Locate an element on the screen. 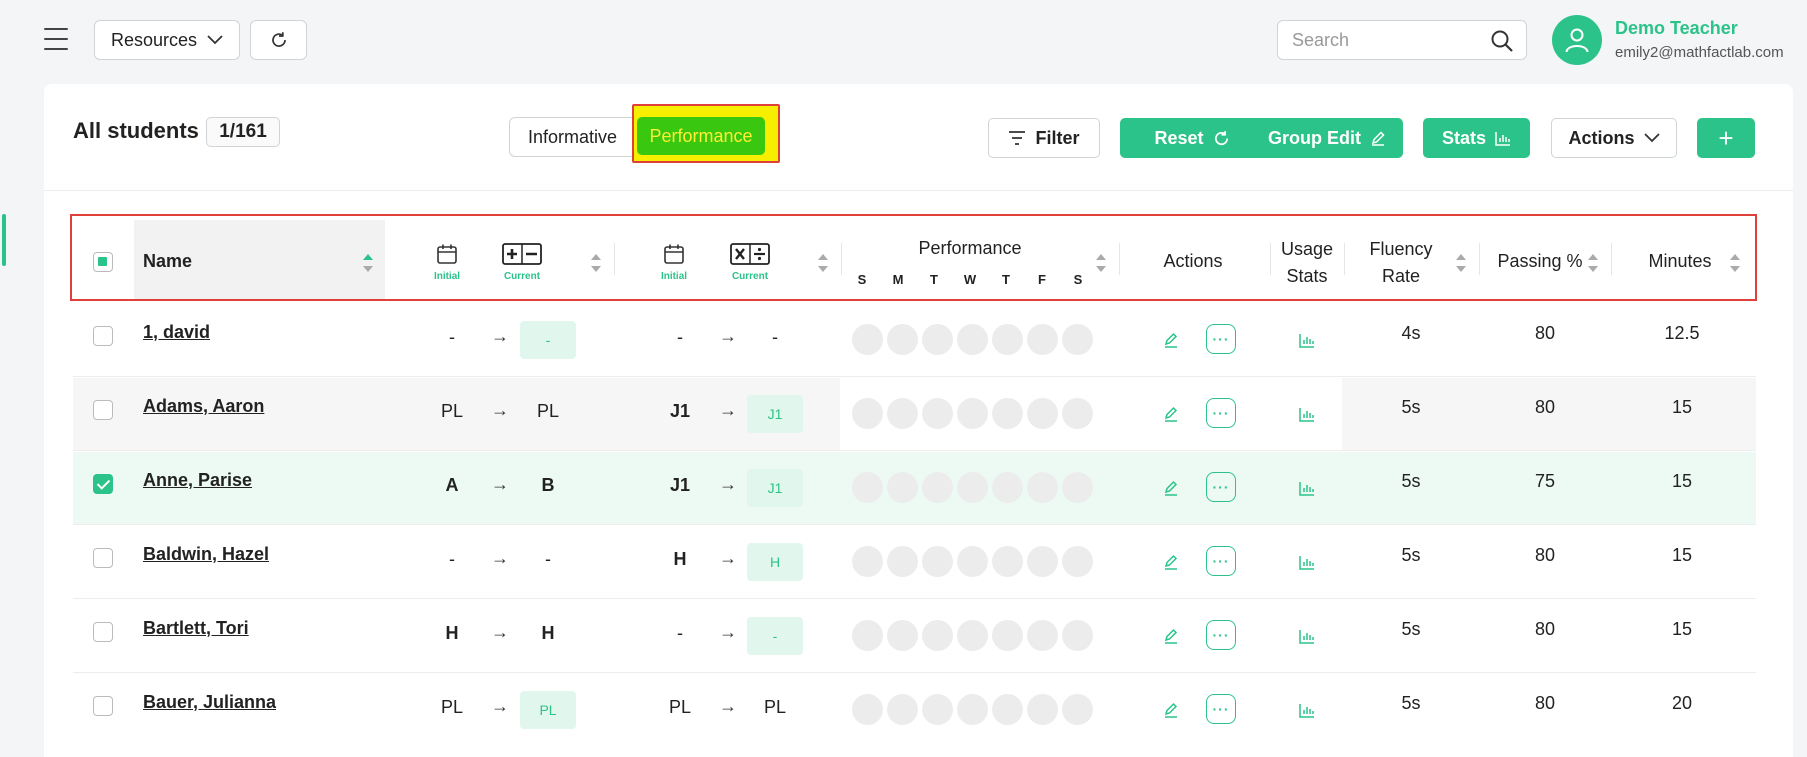  multiplication-initial: PL is located at coordinates (680, 707).